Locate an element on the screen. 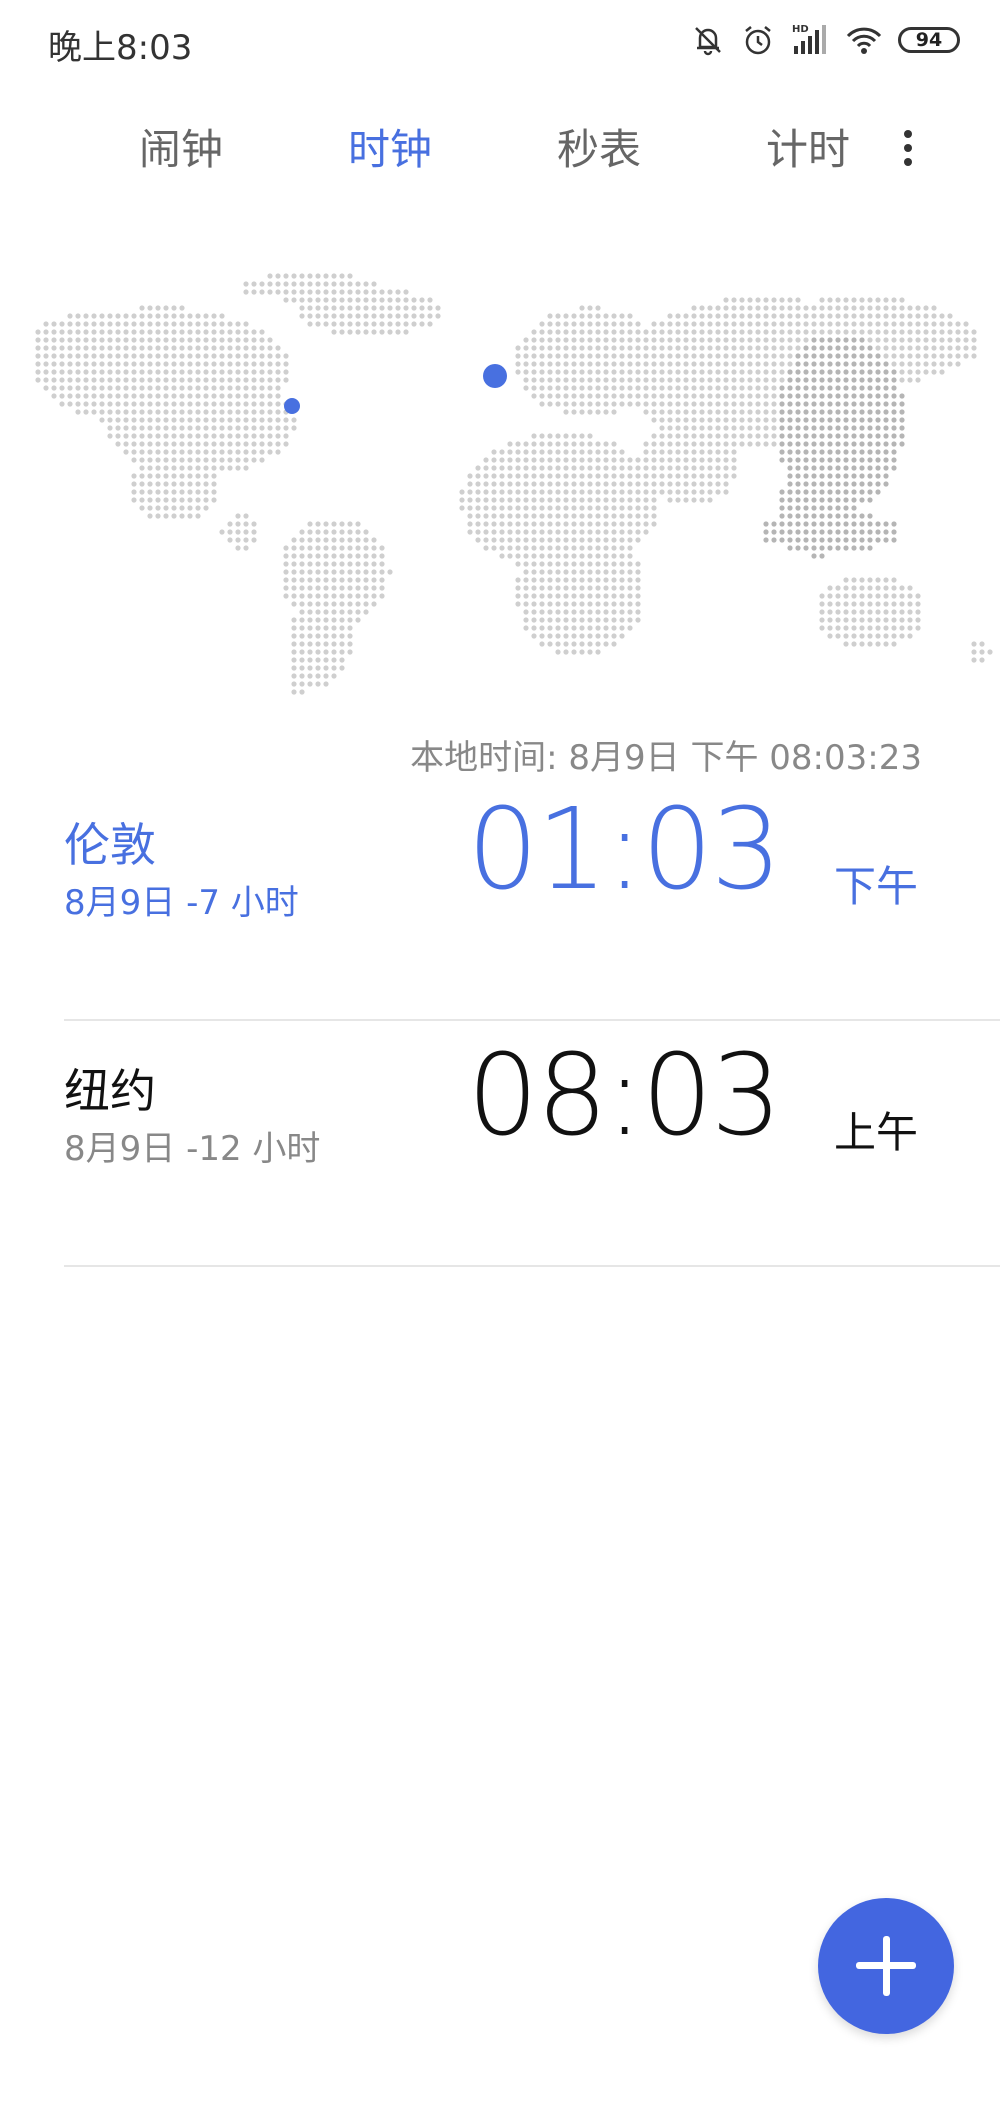 This screenshot has width=1000, height=2111. more-options-icon is located at coordinates (908, 150).